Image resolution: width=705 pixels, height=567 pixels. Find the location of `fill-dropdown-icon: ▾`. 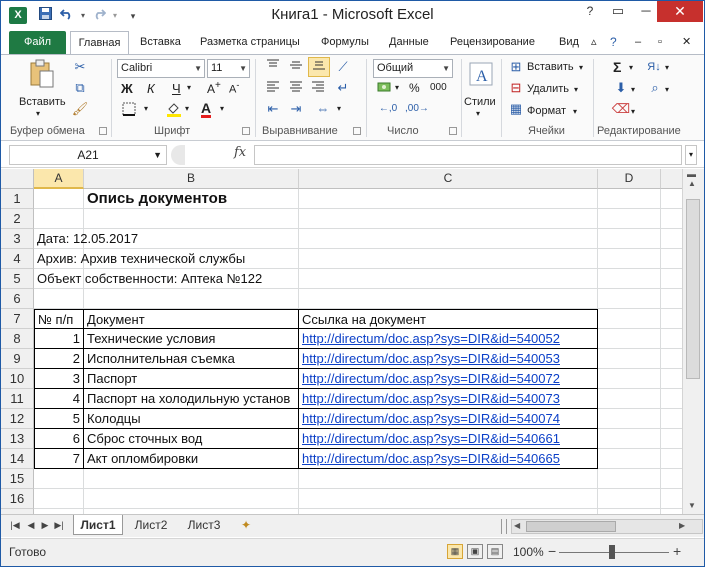

fill-dropdown-icon: ▾ is located at coordinates (633, 89).